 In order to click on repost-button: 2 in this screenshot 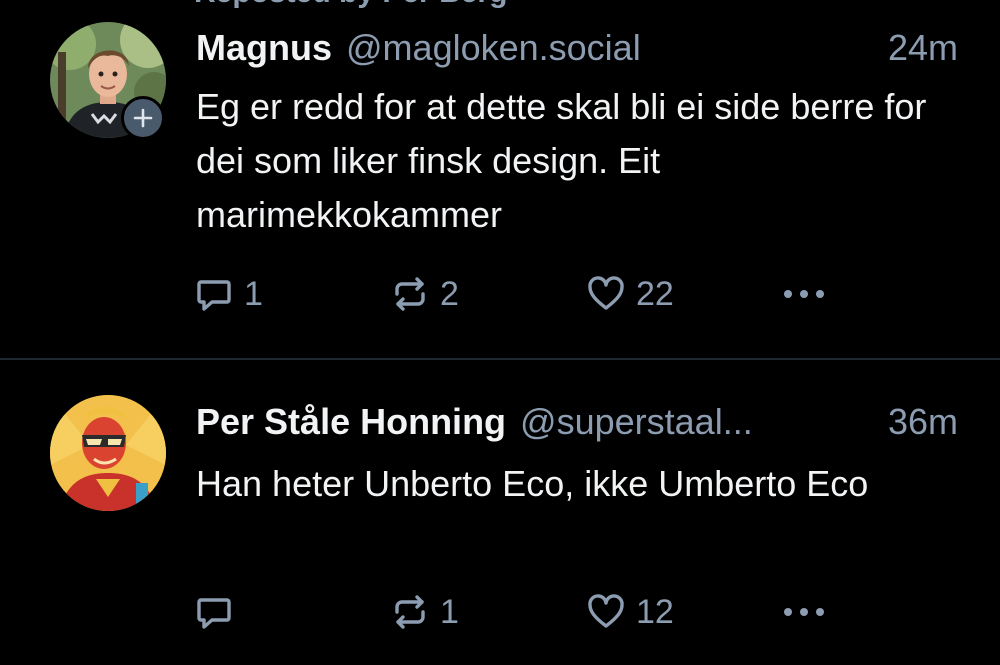, I will do `click(424, 294)`.